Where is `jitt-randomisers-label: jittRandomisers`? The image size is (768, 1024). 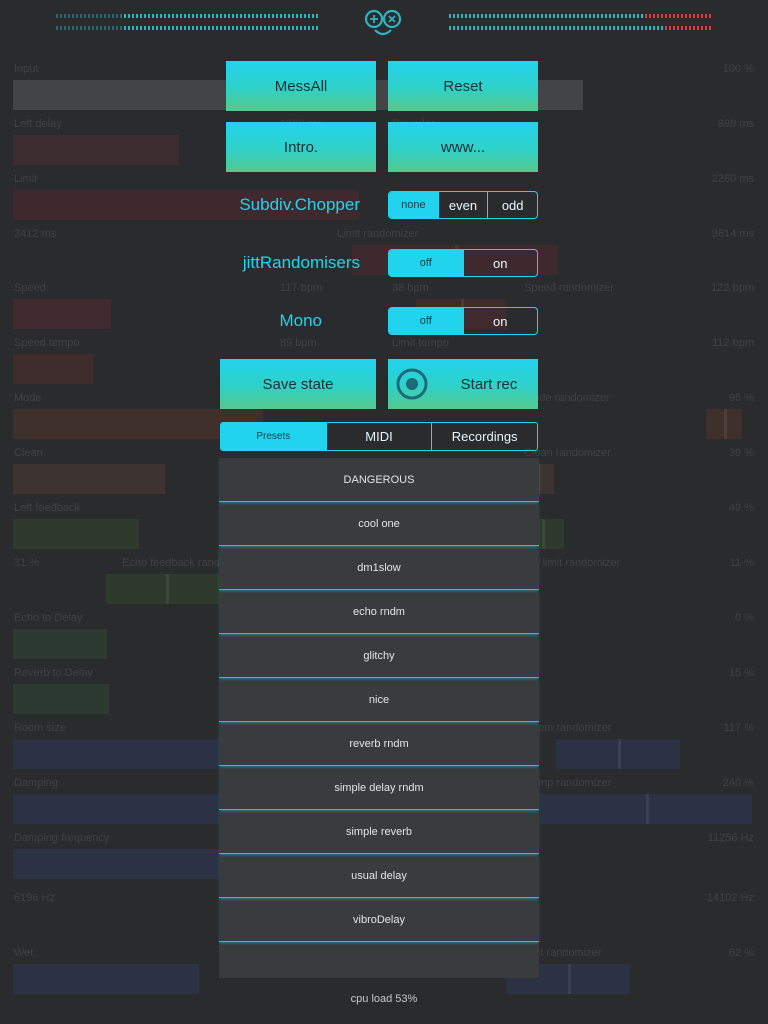
jitt-randomisers-label: jittRandomisers is located at coordinates (301, 262).